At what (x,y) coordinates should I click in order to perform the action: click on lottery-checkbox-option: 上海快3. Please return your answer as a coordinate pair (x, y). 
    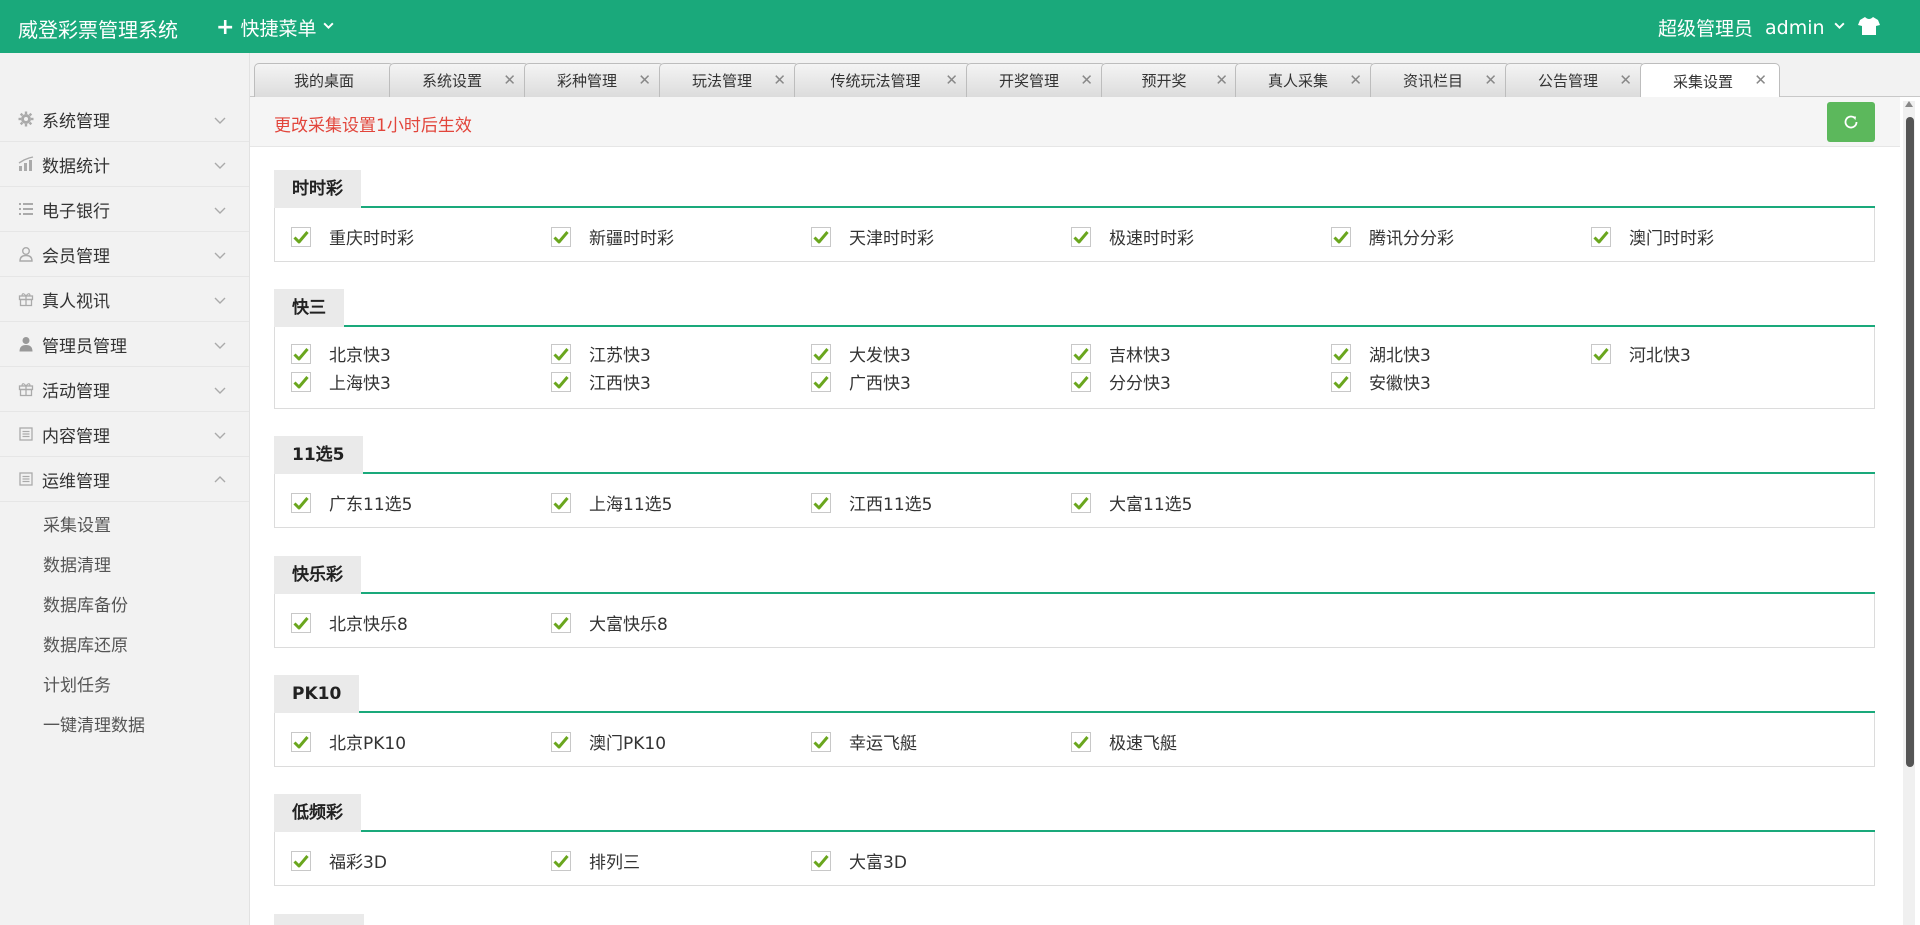
    Looking at the image, I should click on (341, 381).